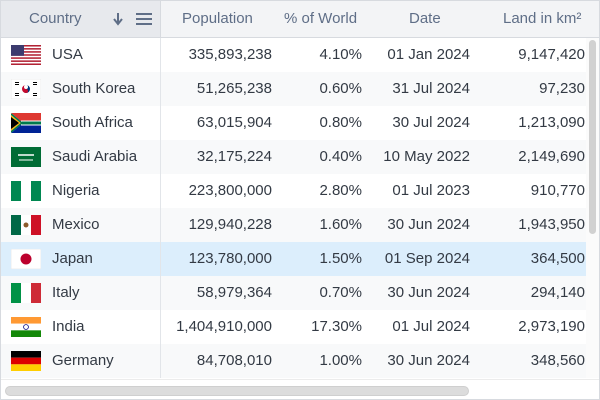 This screenshot has height=400, width=600. I want to click on country-cell: Germany, so click(81, 361).